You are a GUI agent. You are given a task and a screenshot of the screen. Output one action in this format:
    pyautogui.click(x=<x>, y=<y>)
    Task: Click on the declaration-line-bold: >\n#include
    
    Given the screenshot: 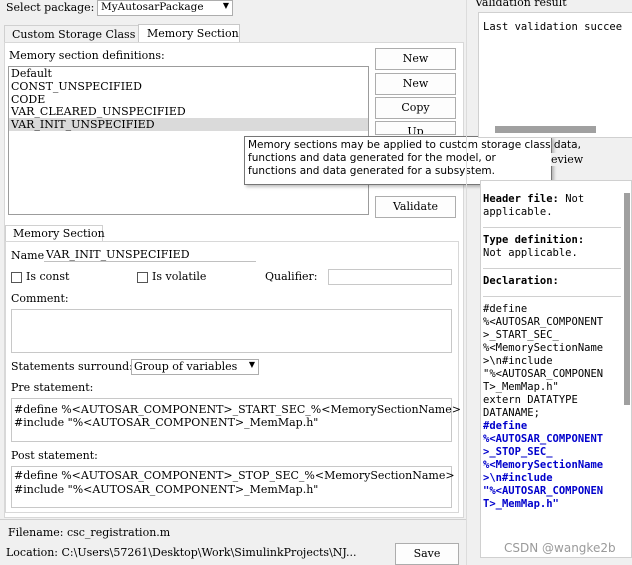 What is the action you would take?
    pyautogui.click(x=518, y=478)
    